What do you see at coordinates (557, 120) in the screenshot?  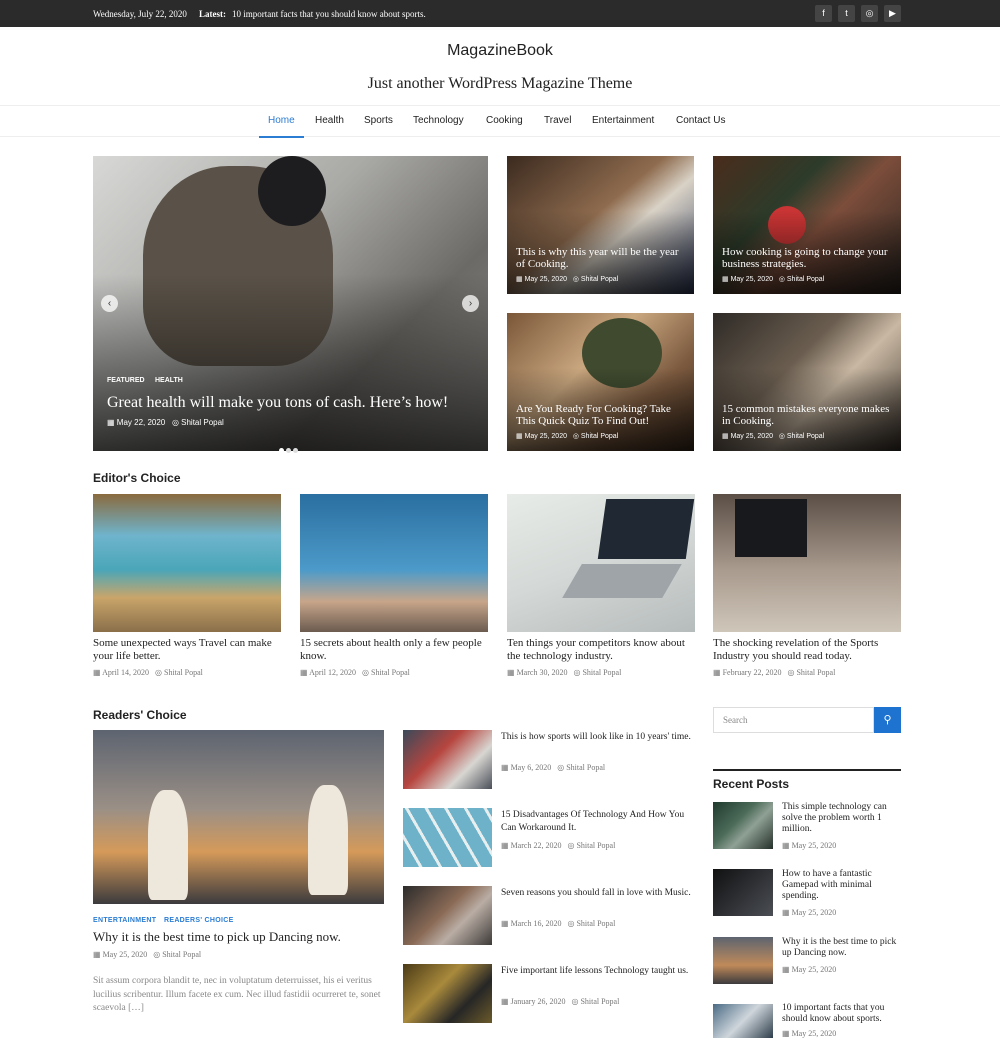 I see `nav-travel: Travel` at bounding box center [557, 120].